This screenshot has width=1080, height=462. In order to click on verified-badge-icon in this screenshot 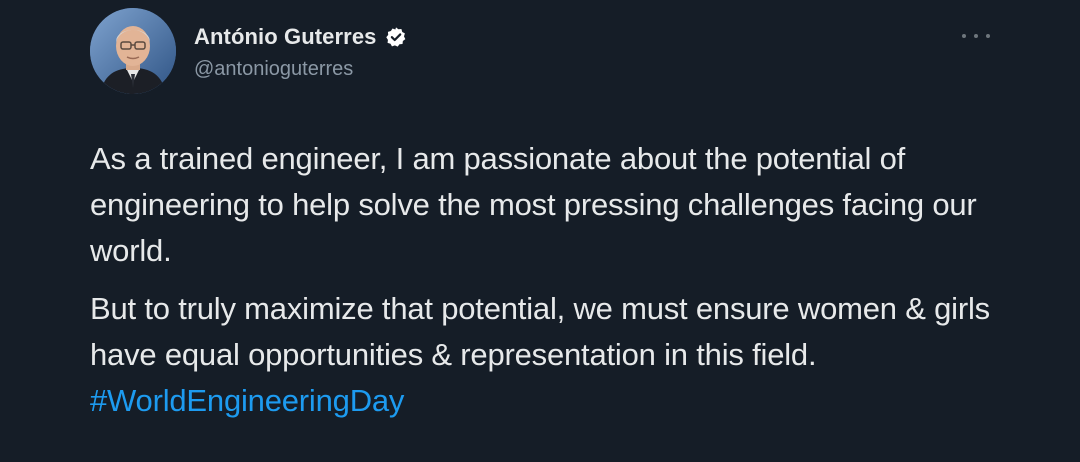, I will do `click(396, 37)`.